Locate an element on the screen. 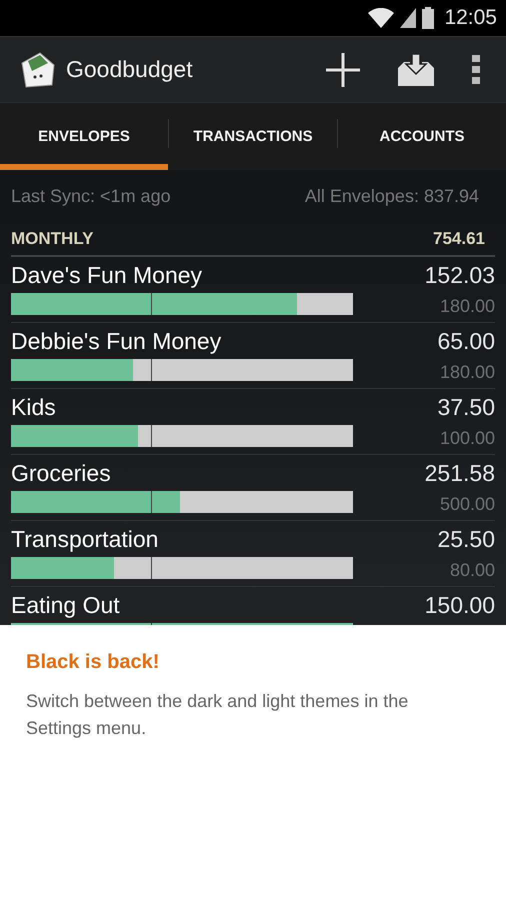  envelope-name: Eating Out is located at coordinates (182, 605).